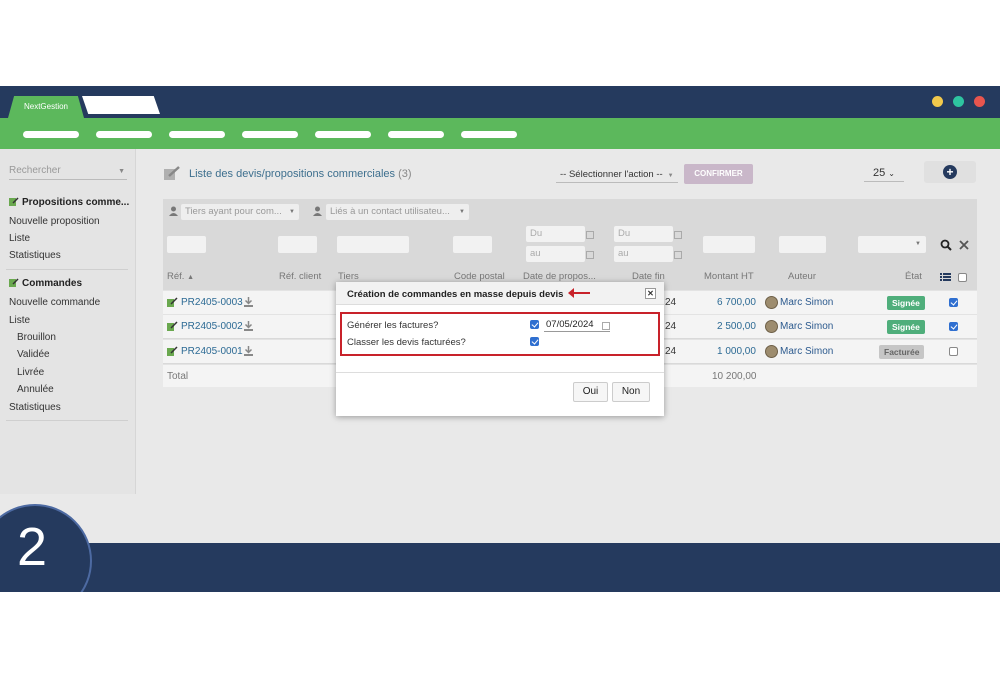 Image resolution: width=1000 pixels, height=679 pixels. I want to click on proposal-icon, so click(172, 326).